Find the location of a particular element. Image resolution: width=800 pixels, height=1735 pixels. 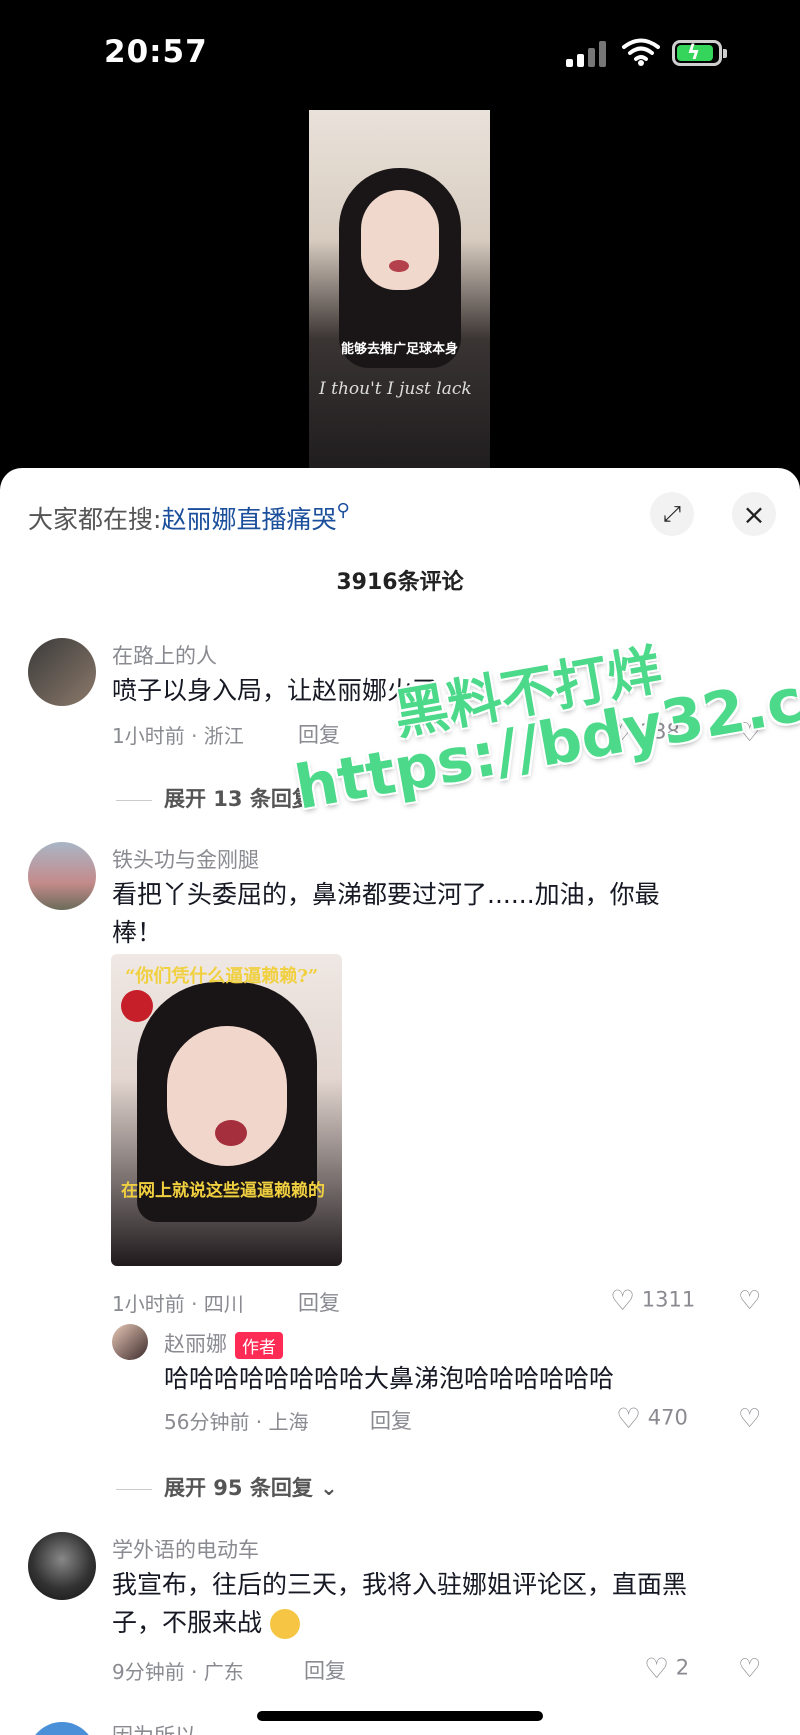

search-prefix: 大家都在搜: is located at coordinates (95, 519).